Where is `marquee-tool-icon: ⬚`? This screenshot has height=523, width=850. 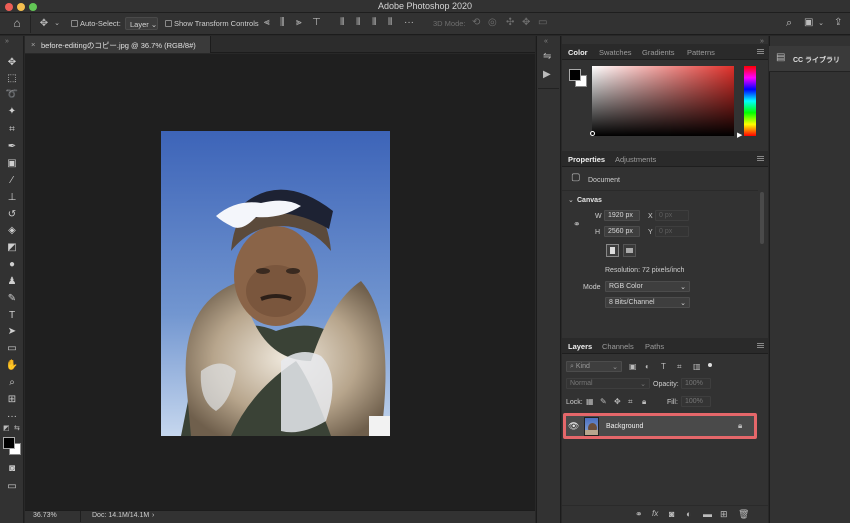 marquee-tool-icon: ⬚ is located at coordinates (12, 79).